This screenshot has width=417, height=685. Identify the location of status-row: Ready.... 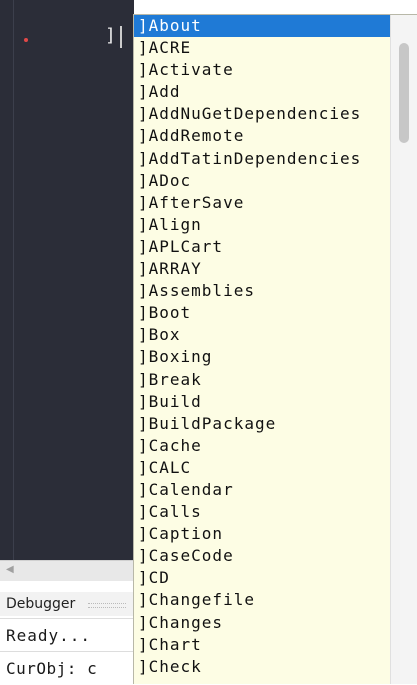
(67, 634).